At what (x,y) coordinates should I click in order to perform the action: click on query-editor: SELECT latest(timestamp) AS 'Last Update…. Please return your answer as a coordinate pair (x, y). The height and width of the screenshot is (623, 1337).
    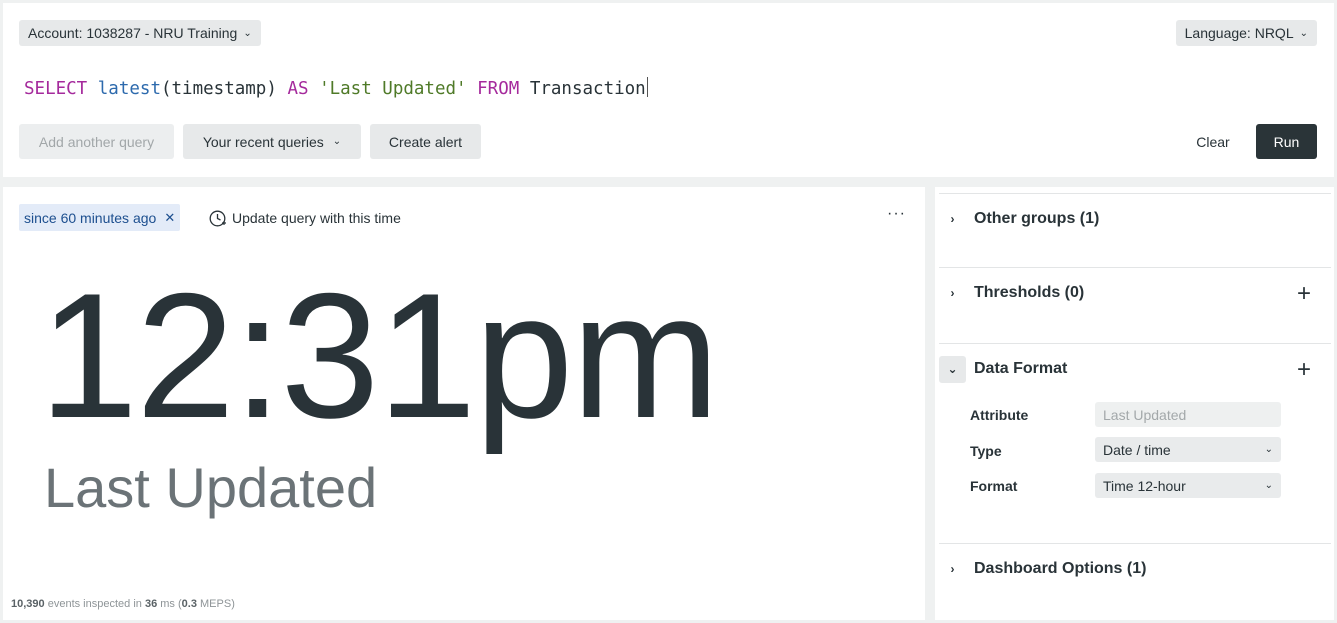
    Looking at the image, I should click on (336, 88).